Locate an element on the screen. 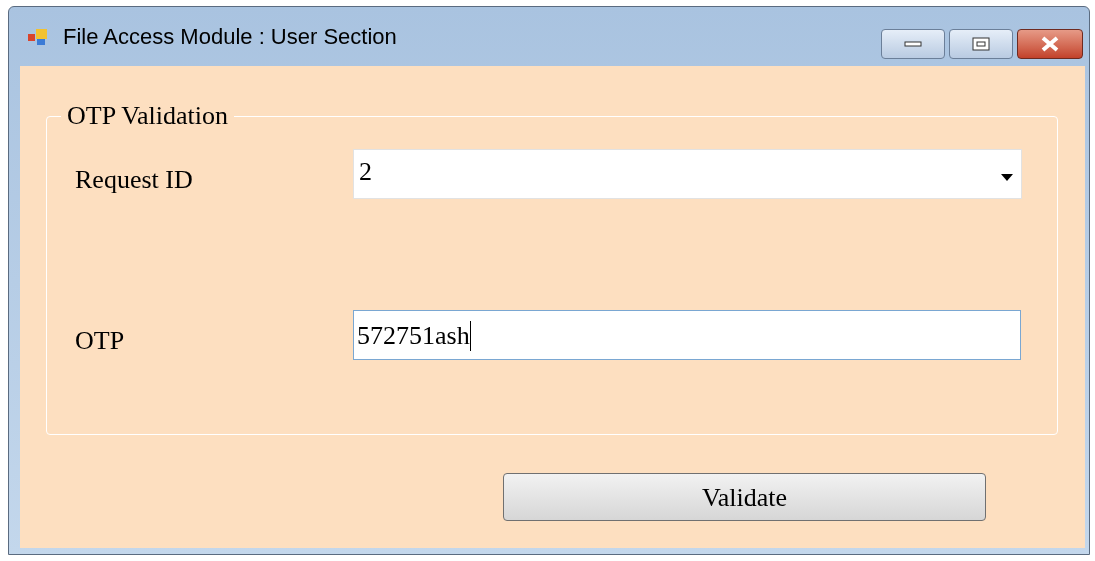 This screenshot has height=561, width=1095. minimize-button is located at coordinates (913, 44).